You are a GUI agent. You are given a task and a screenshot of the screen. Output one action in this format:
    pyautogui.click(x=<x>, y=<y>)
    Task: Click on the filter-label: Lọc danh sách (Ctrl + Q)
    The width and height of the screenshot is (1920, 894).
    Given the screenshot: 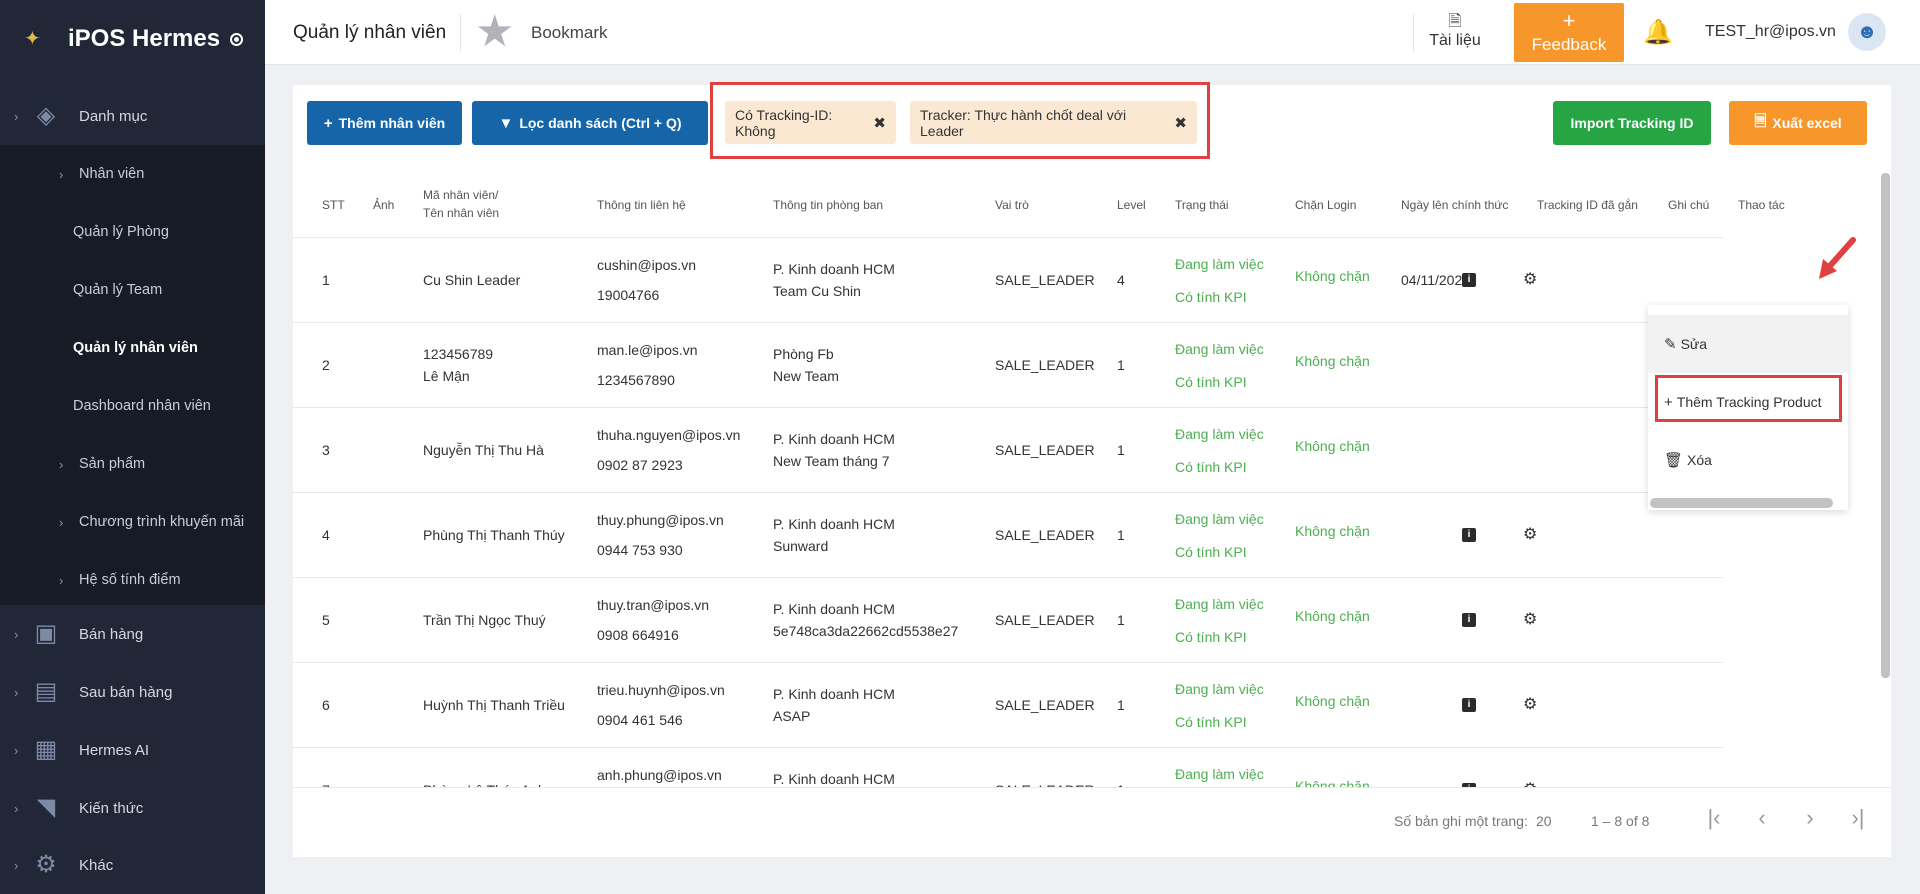 What is the action you would take?
    pyautogui.click(x=600, y=123)
    